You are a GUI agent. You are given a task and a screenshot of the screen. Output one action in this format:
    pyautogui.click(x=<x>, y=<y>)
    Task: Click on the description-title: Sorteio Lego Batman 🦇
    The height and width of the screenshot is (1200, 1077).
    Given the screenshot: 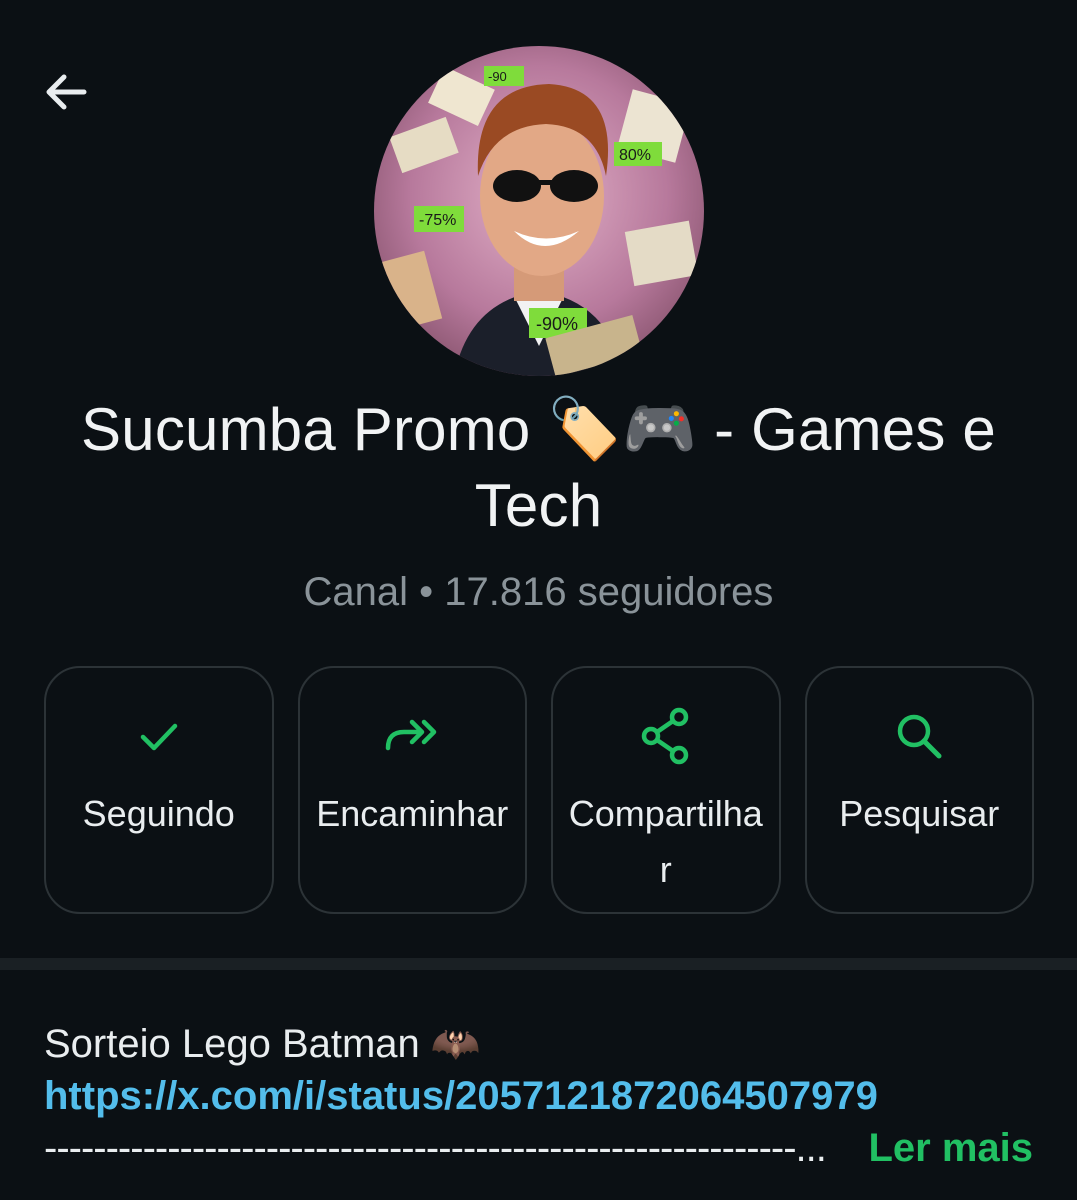 What is the action you would take?
    pyautogui.click(x=262, y=1044)
    